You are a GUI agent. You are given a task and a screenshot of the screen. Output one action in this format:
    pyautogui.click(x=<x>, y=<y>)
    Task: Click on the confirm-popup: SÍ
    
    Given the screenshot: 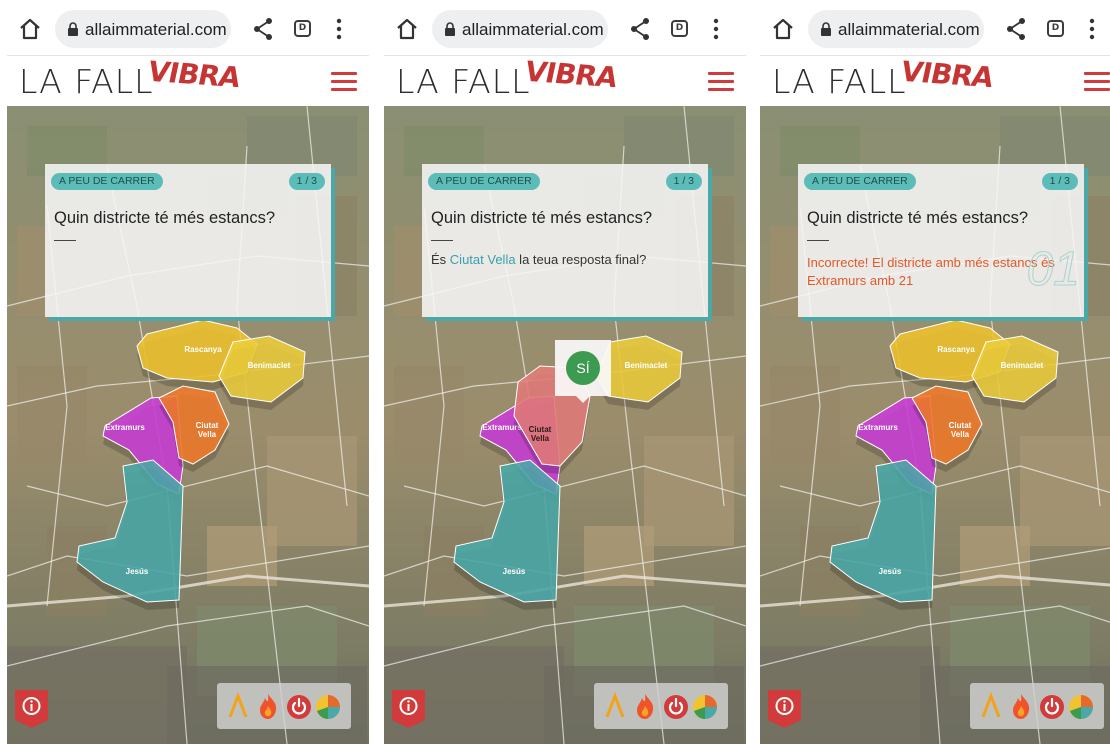 What is the action you would take?
    pyautogui.click(x=583, y=371)
    